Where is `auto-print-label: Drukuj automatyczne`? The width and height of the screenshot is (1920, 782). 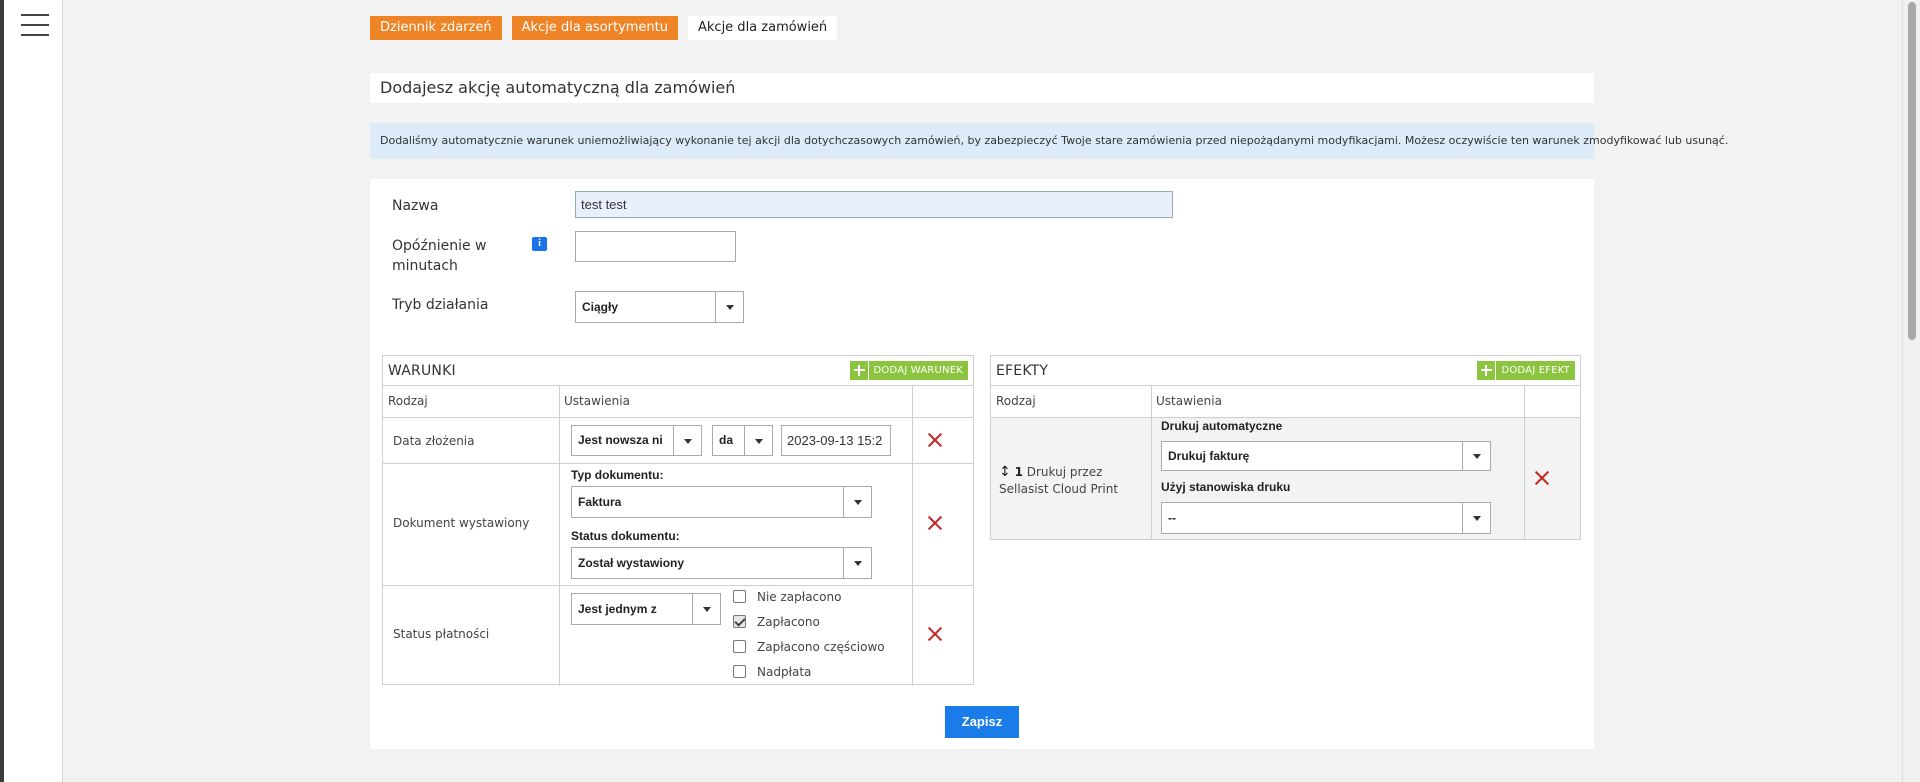 auto-print-label: Drukuj automatyczne is located at coordinates (1222, 426).